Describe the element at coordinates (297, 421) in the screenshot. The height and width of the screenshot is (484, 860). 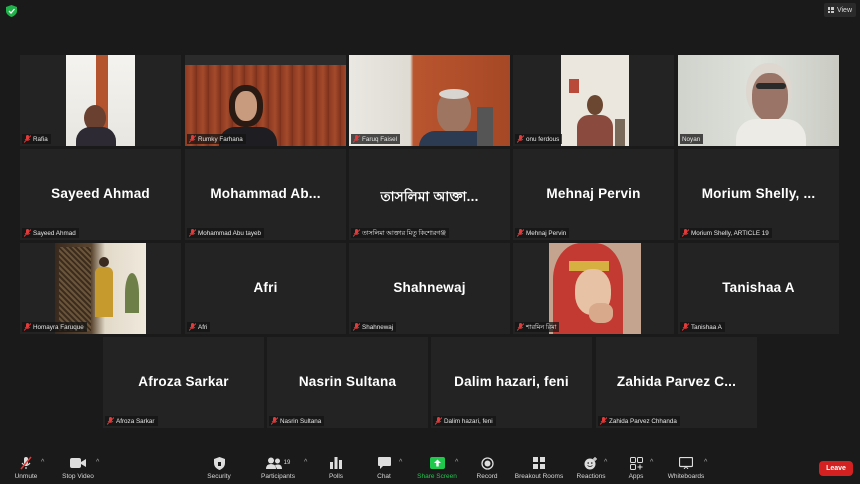
I see `participant-name-label: Nasrin Sultana` at that location.